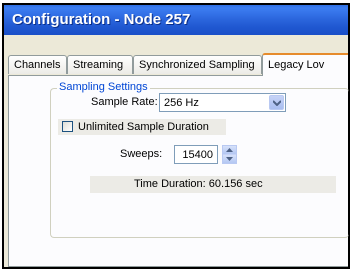 This screenshot has height=269, width=350. I want to click on unlimited-duration-label: Unlimited Sample Duration, so click(143, 127).